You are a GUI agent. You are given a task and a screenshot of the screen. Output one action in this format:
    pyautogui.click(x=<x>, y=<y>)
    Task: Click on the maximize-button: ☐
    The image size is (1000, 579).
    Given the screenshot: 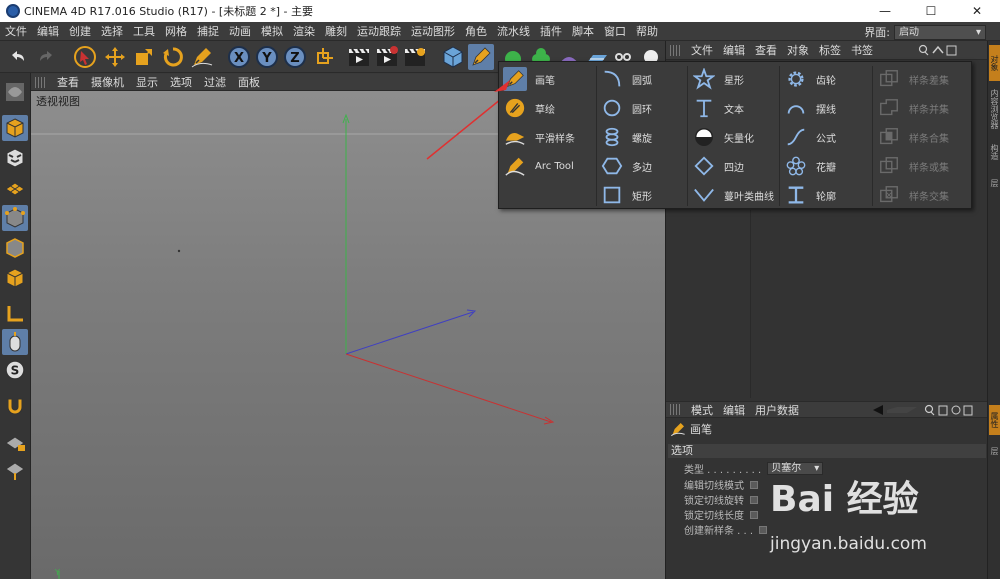 What is the action you would take?
    pyautogui.click(x=931, y=11)
    